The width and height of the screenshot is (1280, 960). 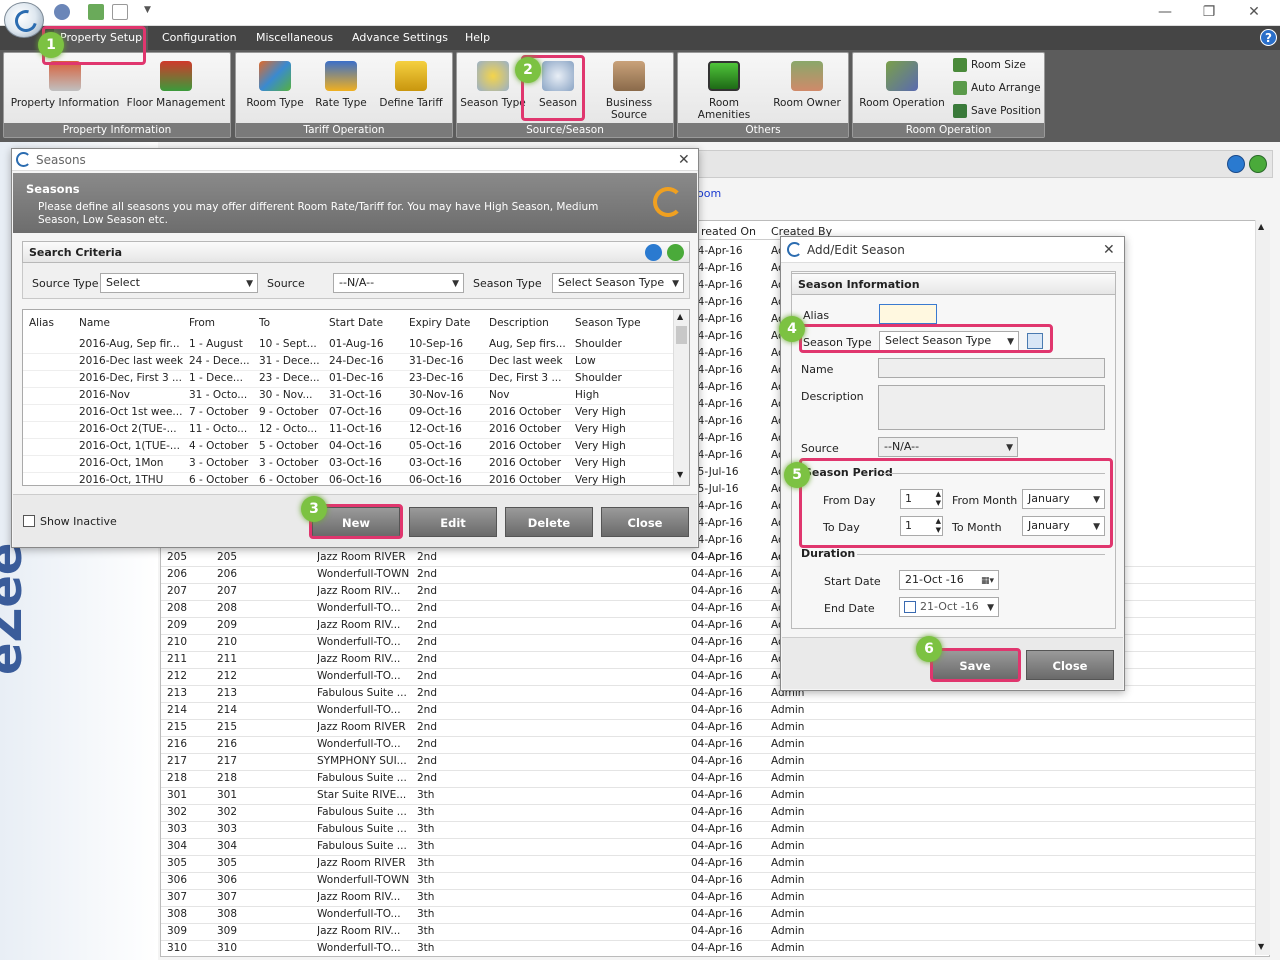 I want to click on table-row: 310 310 Wonderfull-TO... 3th 04-Apr-16 Admin, so click(x=708, y=948).